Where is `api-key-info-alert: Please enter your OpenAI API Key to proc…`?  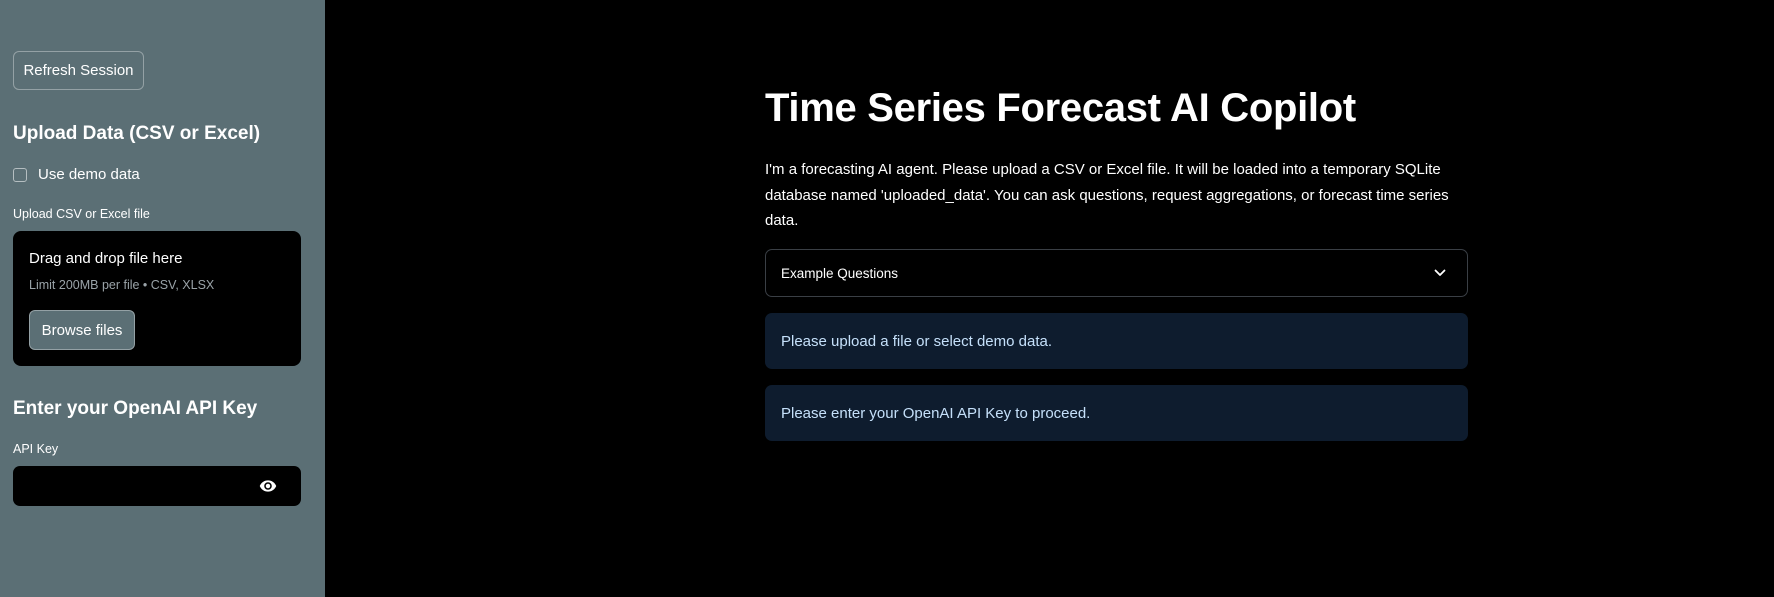 api-key-info-alert: Please enter your OpenAI API Key to proc… is located at coordinates (1116, 413).